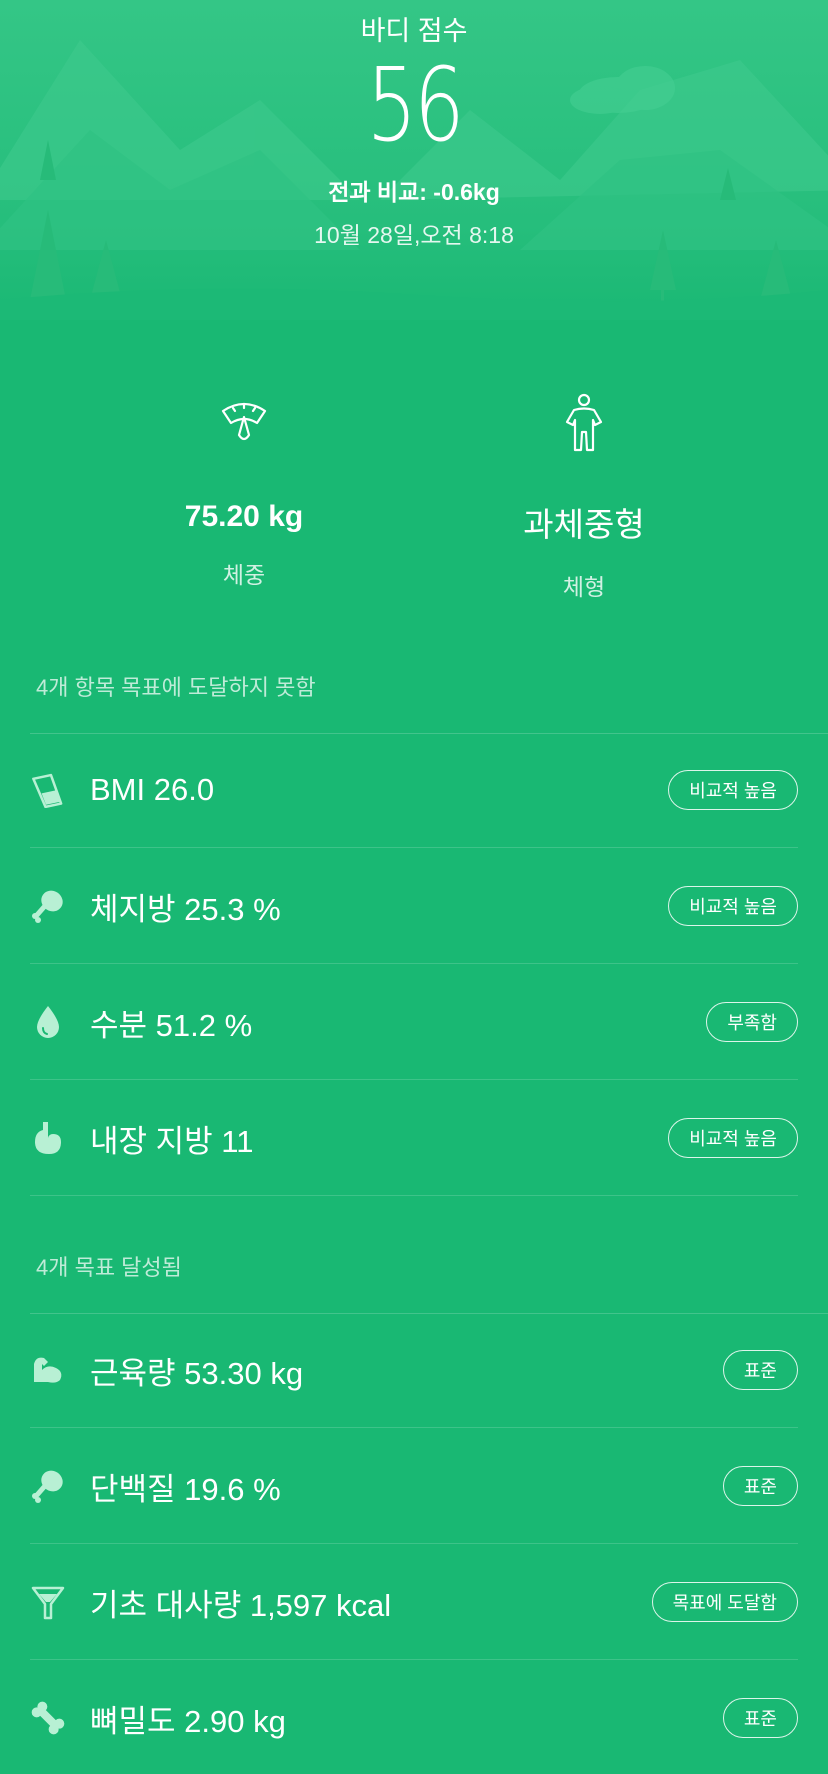  Describe the element at coordinates (414, 235) in the screenshot. I see `measure-datetime: 10월 28일,오전 8:18` at that location.